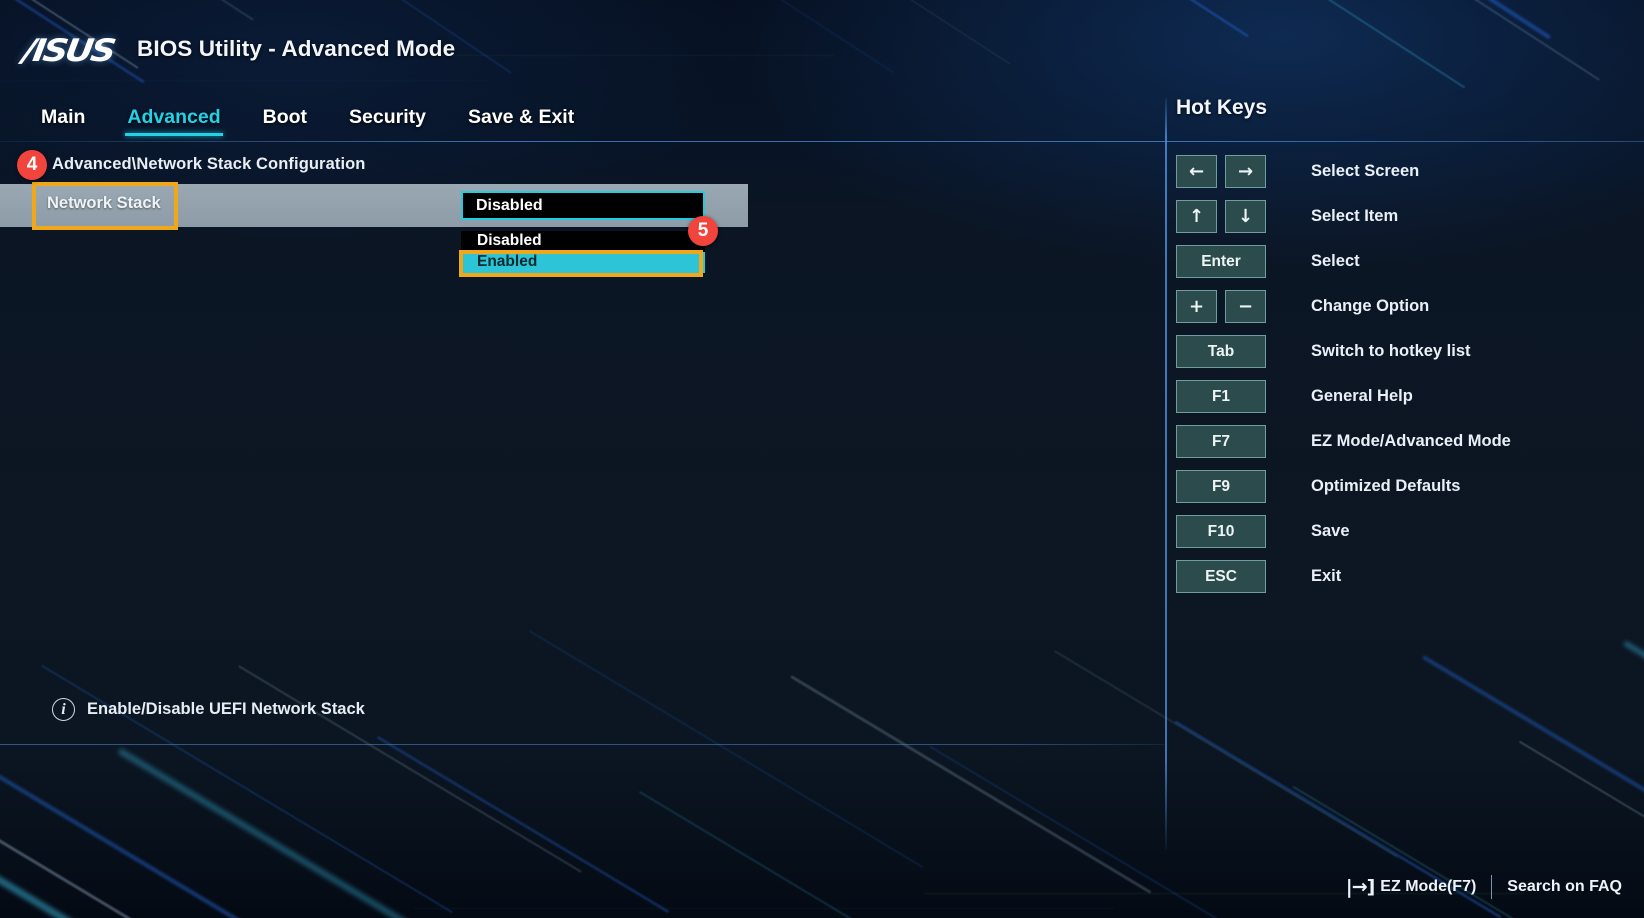 Image resolution: width=1644 pixels, height=918 pixels. What do you see at coordinates (1335, 261) in the screenshot?
I see `hotkey-description: Select` at bounding box center [1335, 261].